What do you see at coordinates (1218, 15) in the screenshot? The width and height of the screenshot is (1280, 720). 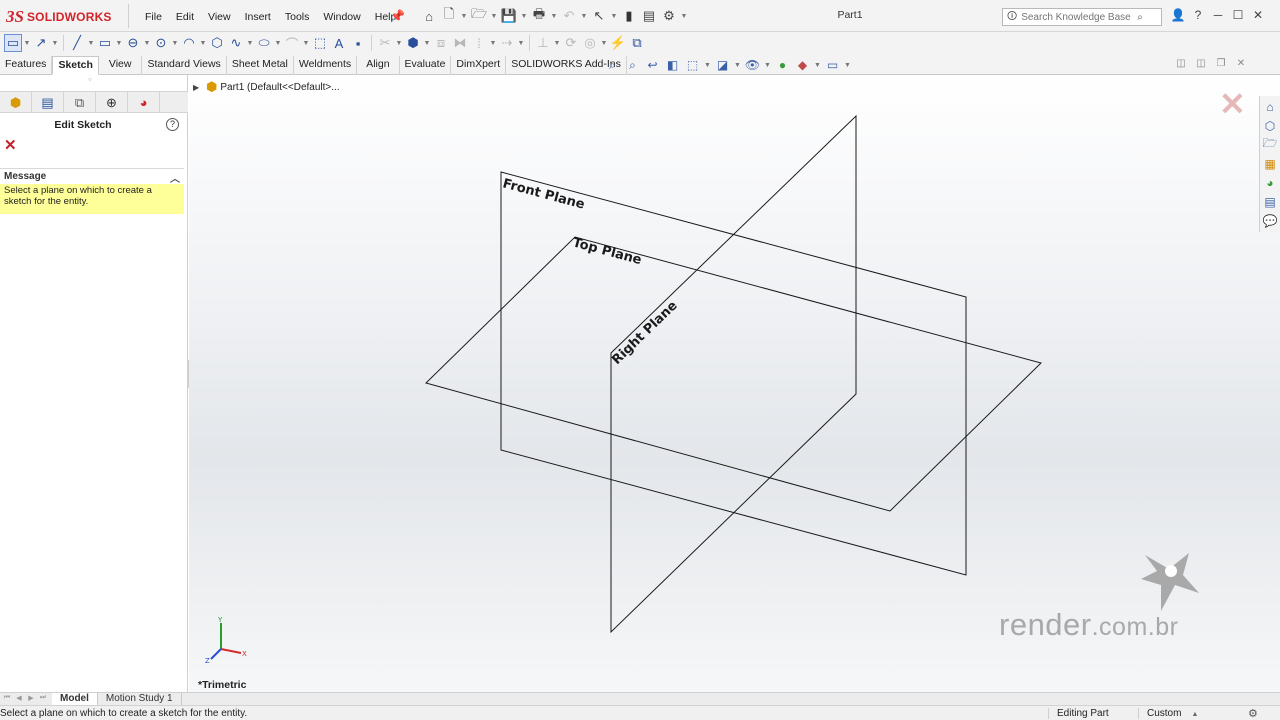 I see `minimize-icon: ─` at bounding box center [1218, 15].